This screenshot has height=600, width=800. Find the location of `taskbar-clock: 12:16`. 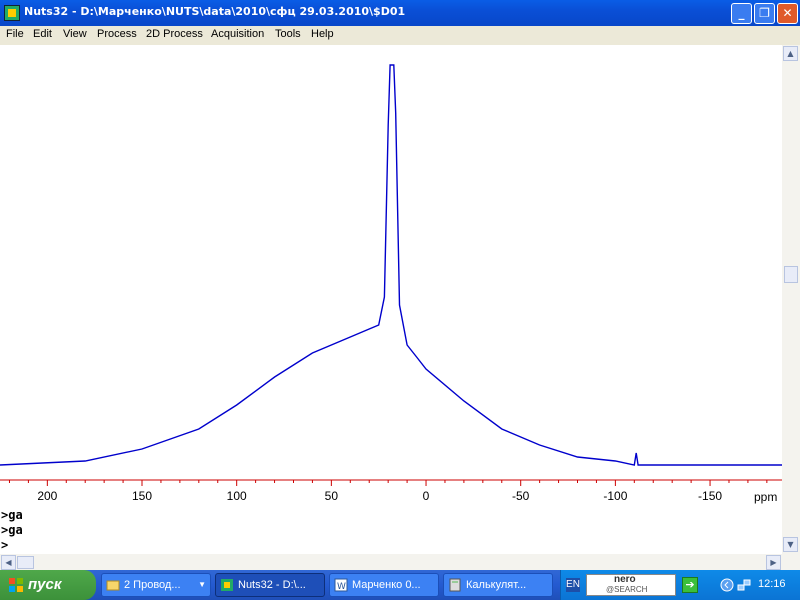

taskbar-clock: 12:16 is located at coordinates (772, 584).